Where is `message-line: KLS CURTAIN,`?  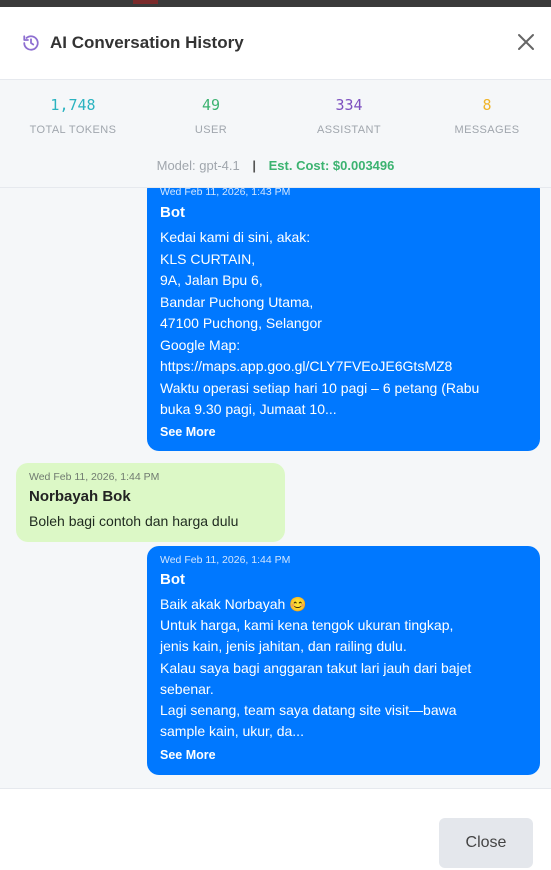 message-line: KLS CURTAIN, is located at coordinates (208, 259).